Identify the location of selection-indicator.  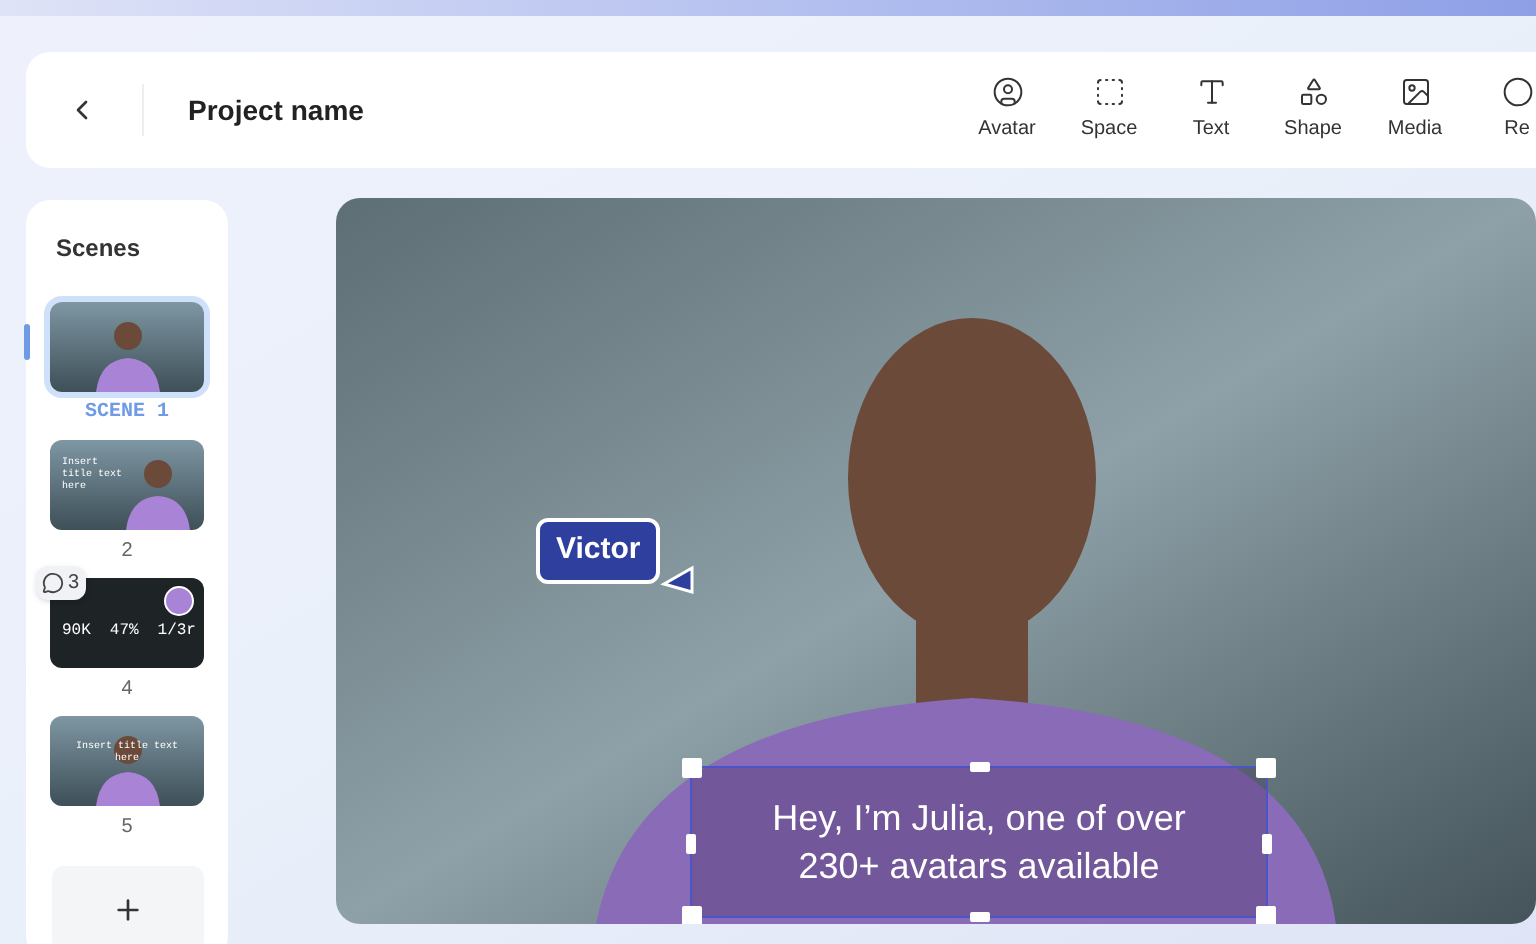
(27, 342).